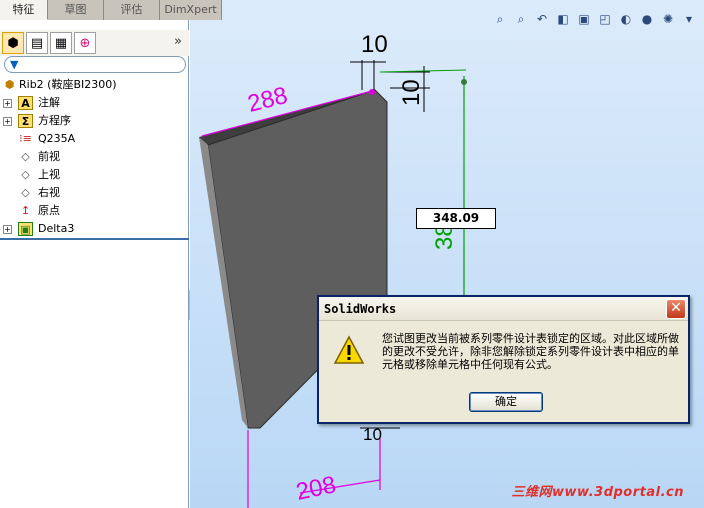  I want to click on watermark: 三维网www.3dportal.cn, so click(597, 492).